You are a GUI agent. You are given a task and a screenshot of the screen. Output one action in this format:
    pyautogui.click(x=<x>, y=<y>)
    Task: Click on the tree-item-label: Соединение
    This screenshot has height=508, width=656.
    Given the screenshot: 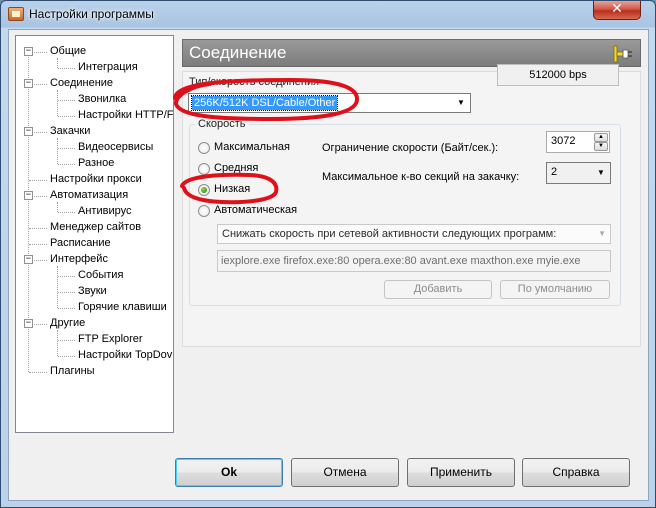 What is the action you would take?
    pyautogui.click(x=82, y=83)
    